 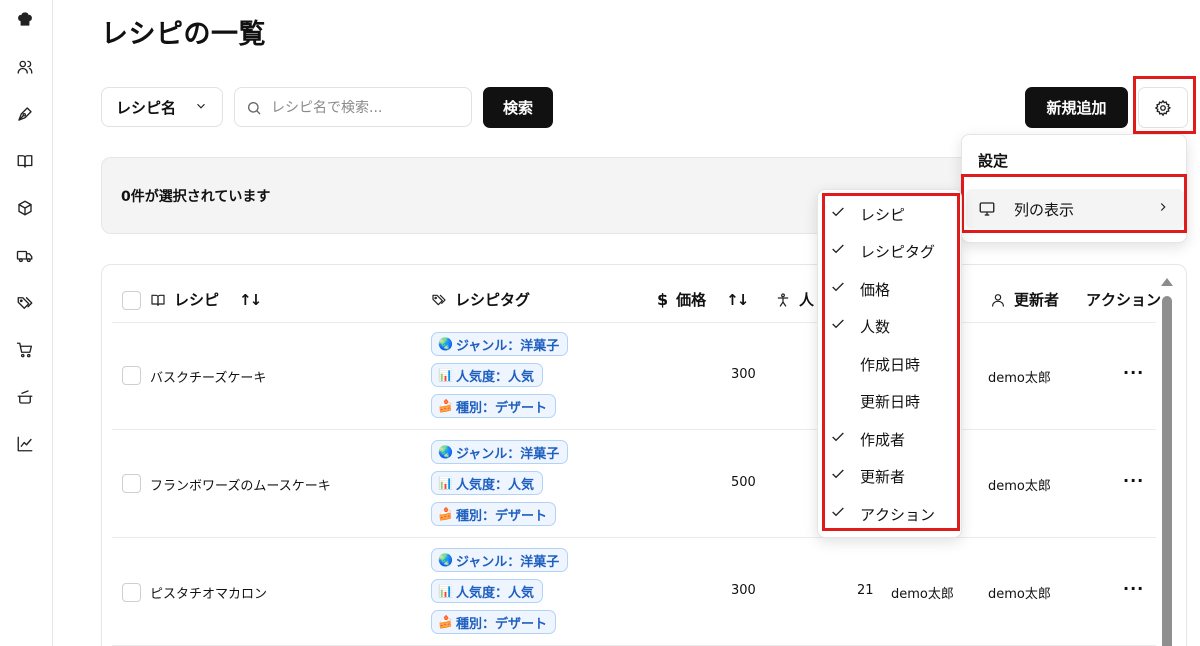 I want to click on recipe-name: ピスタチオマカロン, so click(x=208, y=592).